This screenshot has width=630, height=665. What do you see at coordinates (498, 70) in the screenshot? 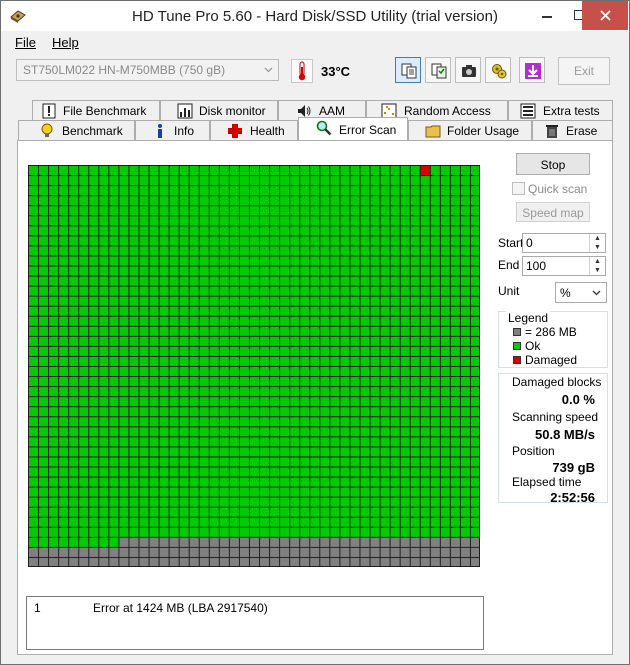
I see `options-button` at bounding box center [498, 70].